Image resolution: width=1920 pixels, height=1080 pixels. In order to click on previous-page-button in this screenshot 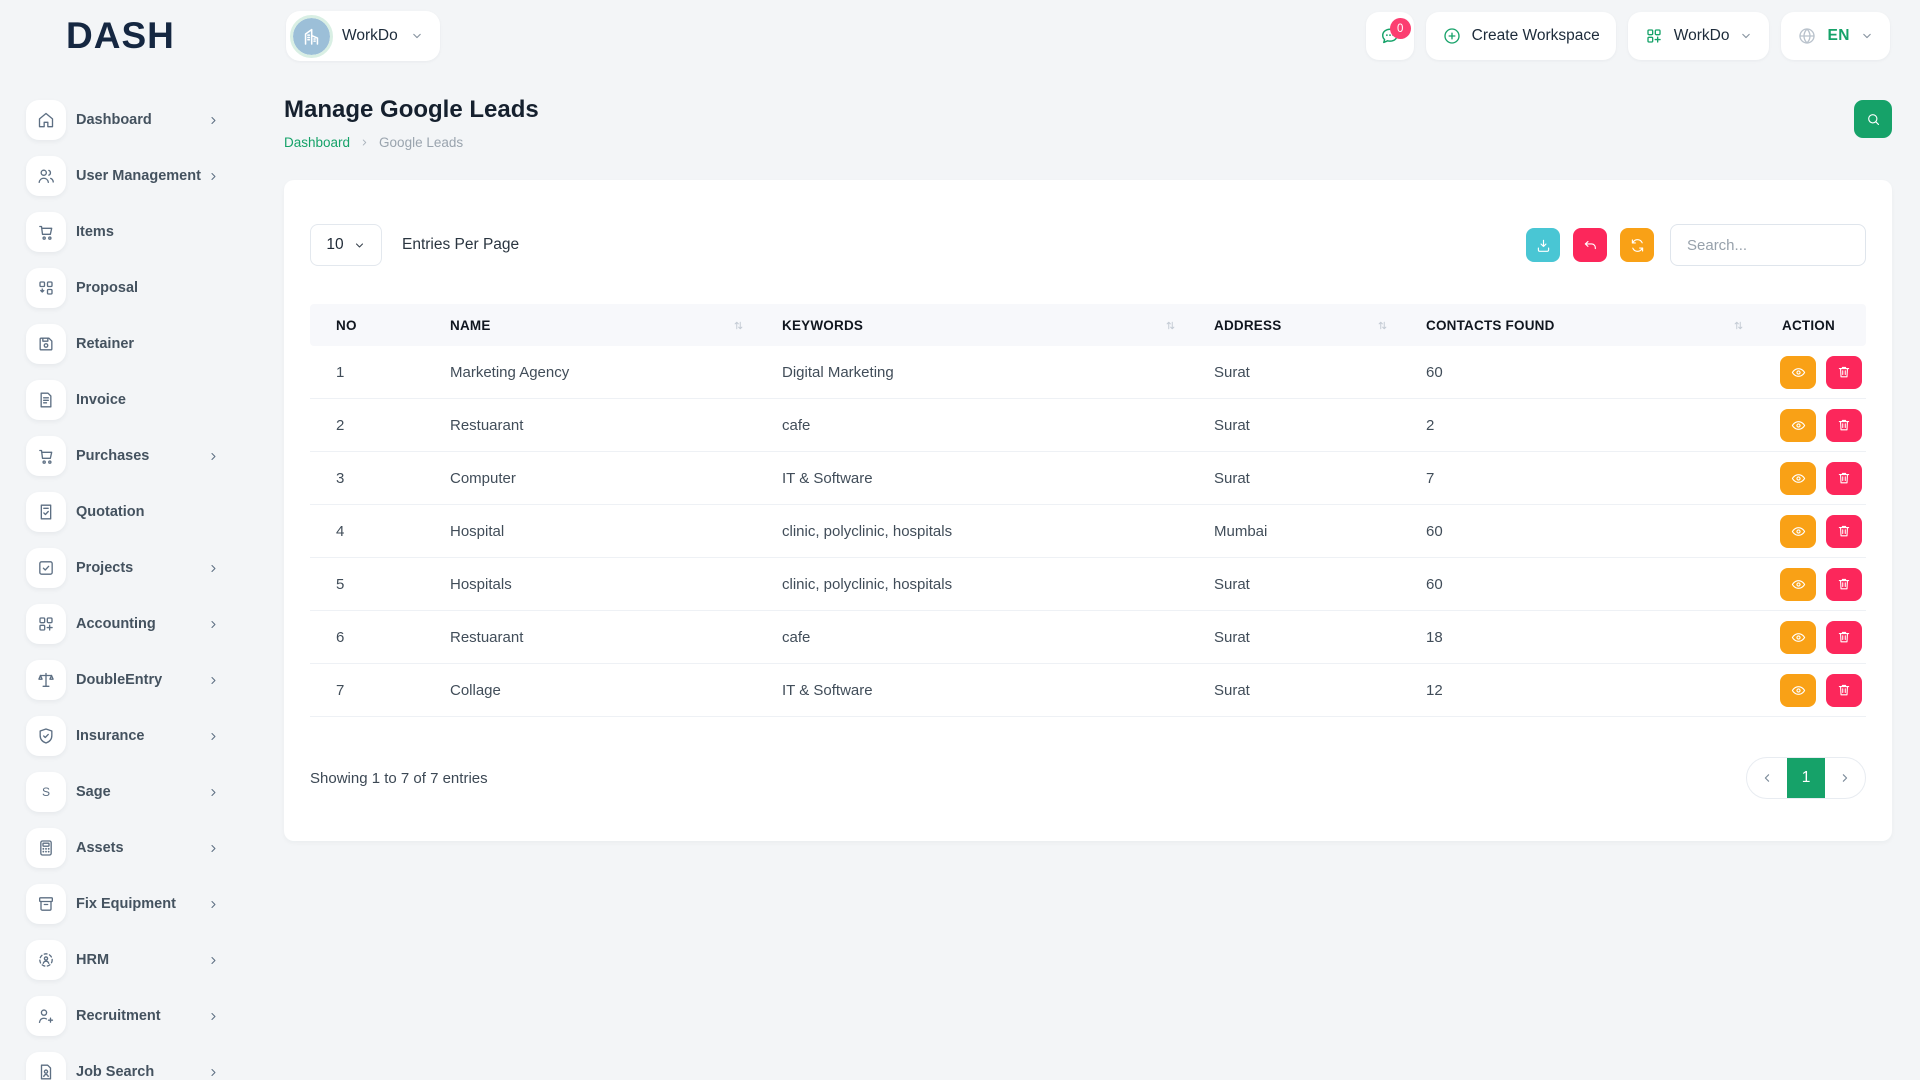, I will do `click(1767, 778)`.